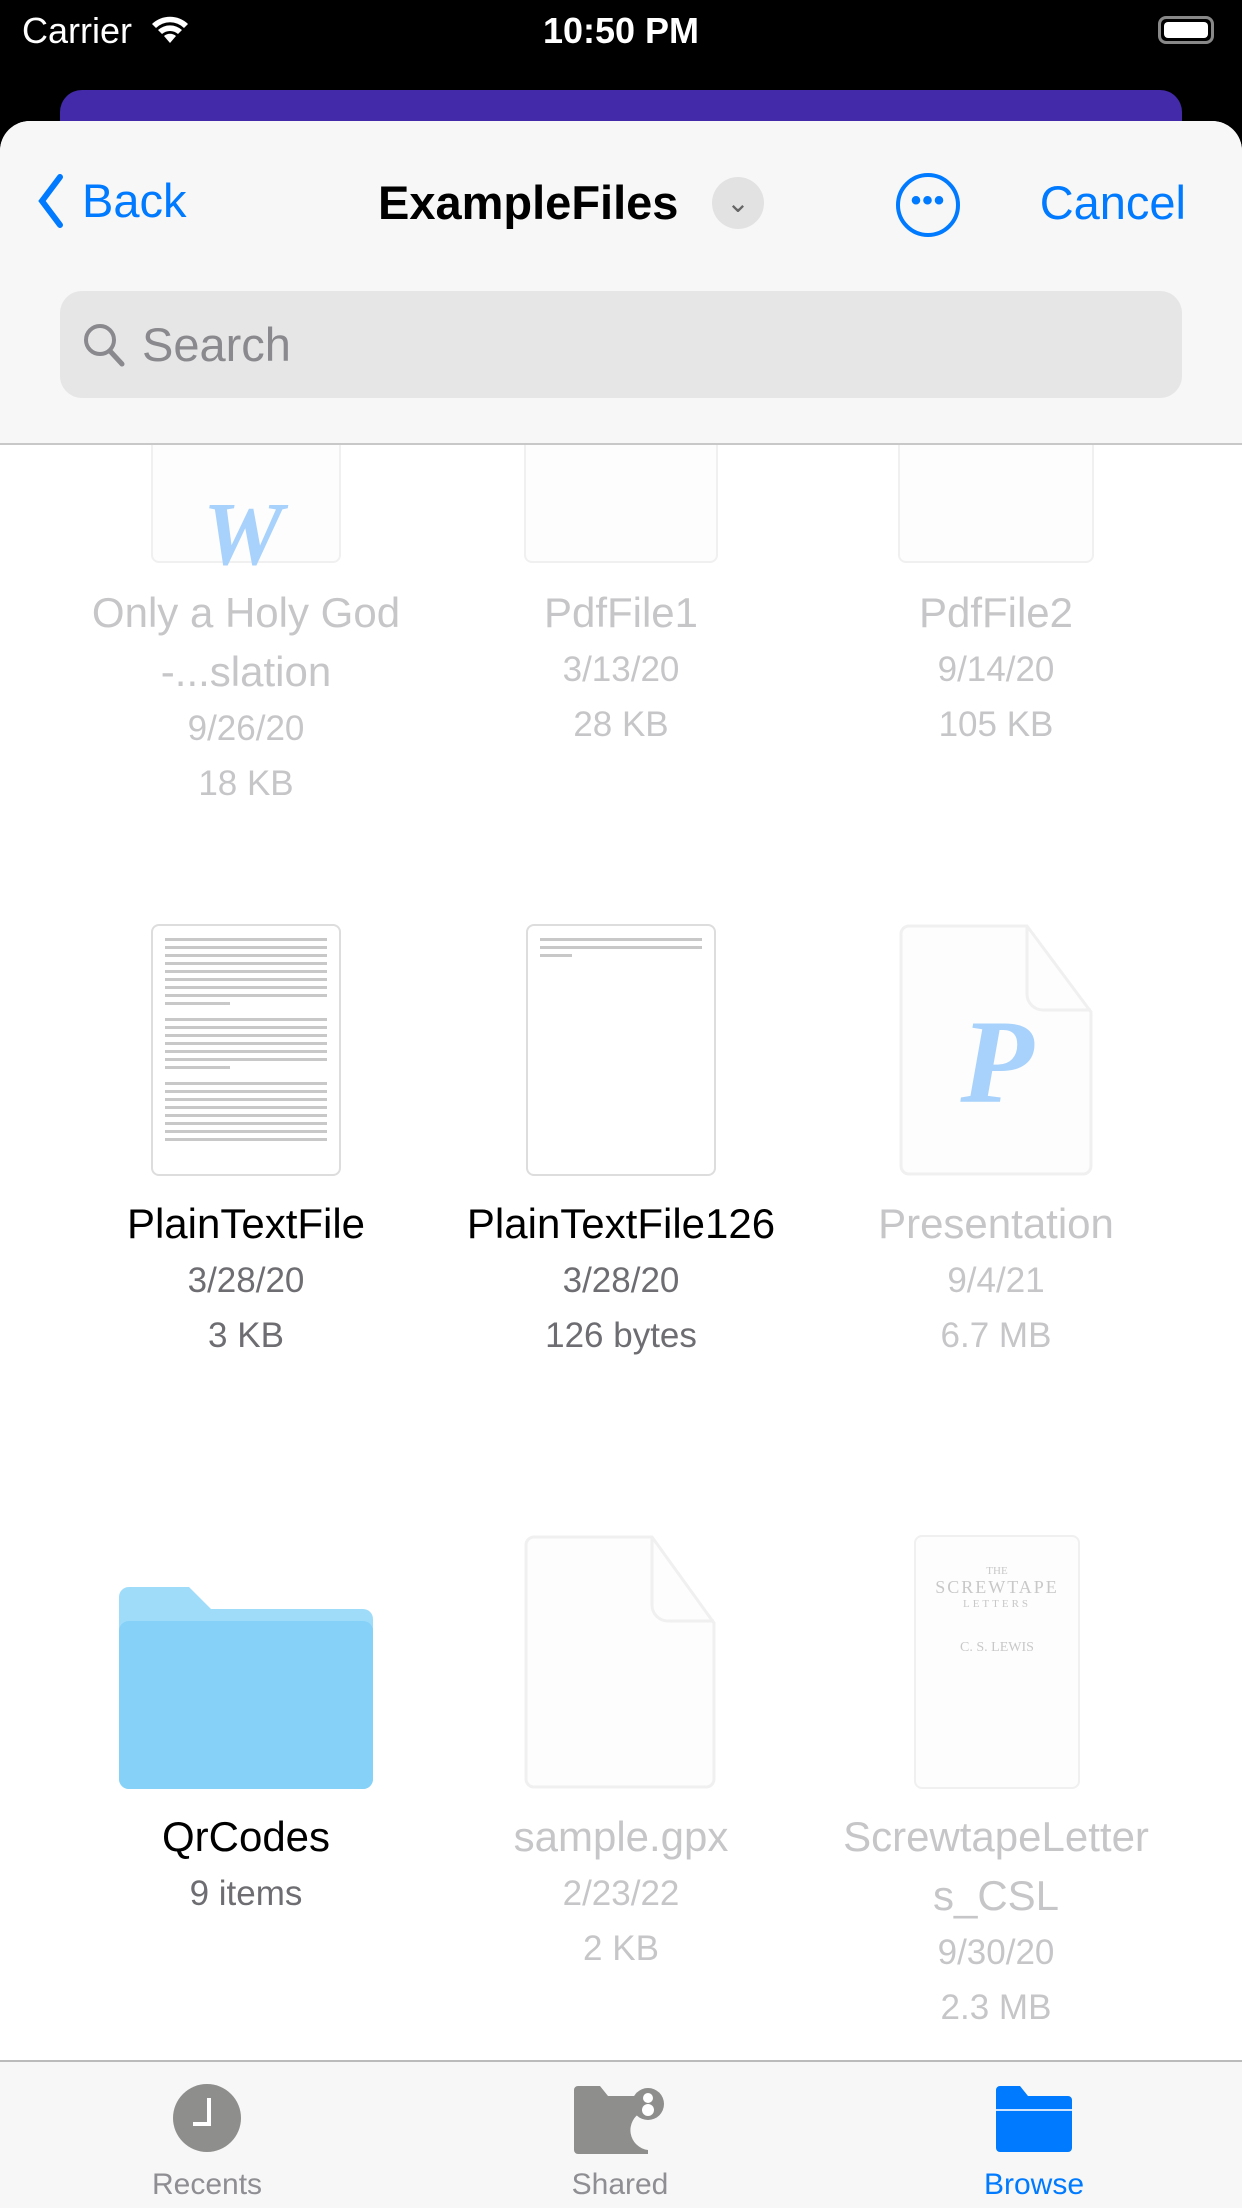  I want to click on tab-browse: Browse, so click(1034, 2142).